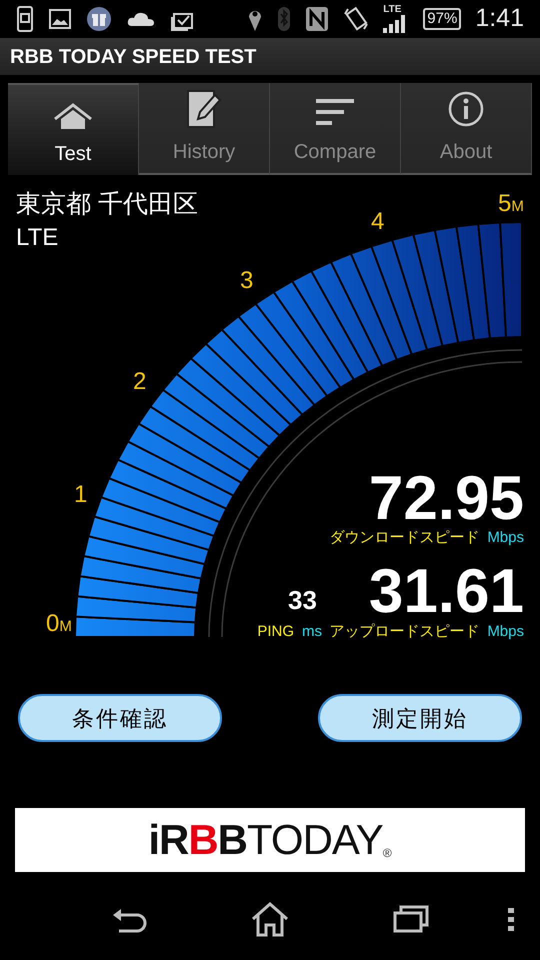 The height and width of the screenshot is (960, 540). Describe the element at coordinates (168, 840) in the screenshot. I see `logo-text: iR` at that location.